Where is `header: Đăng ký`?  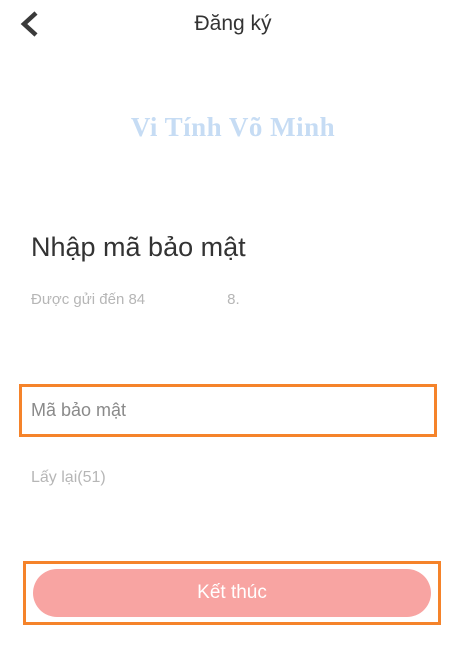 header: Đăng ký is located at coordinates (233, 26).